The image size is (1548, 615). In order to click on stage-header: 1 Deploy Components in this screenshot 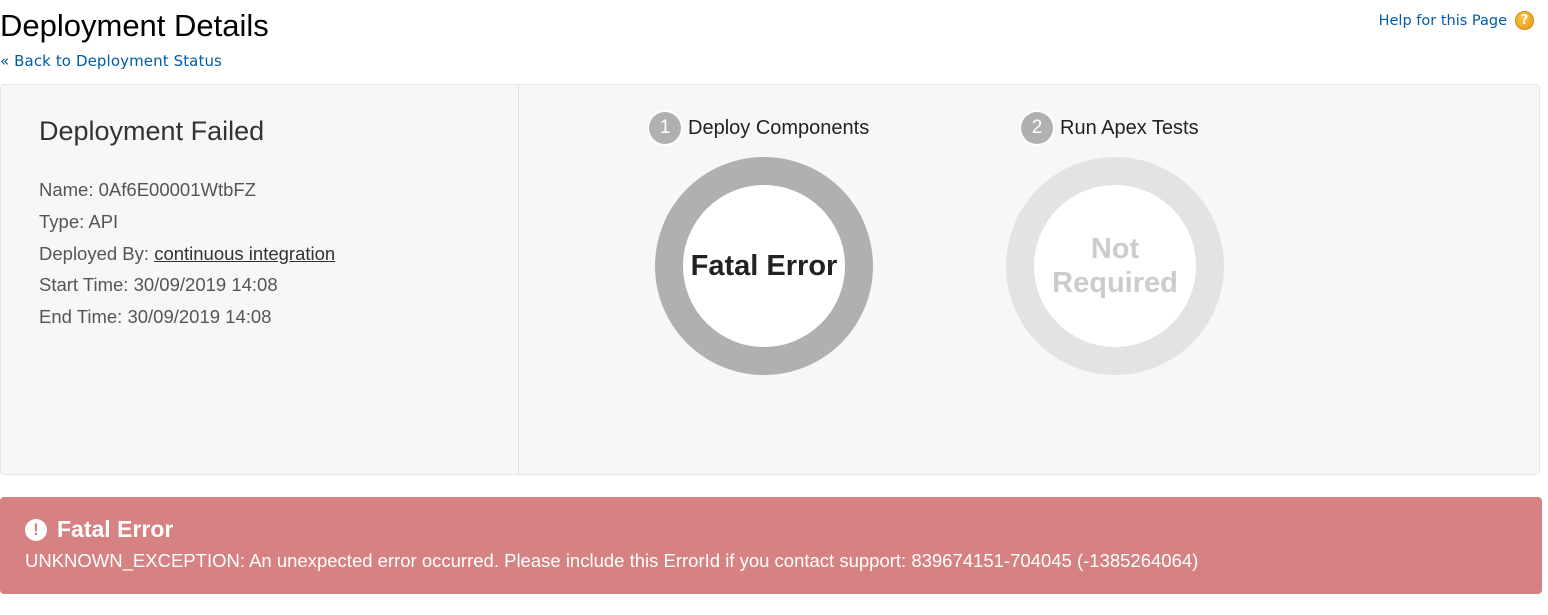, I will do `click(759, 128)`.